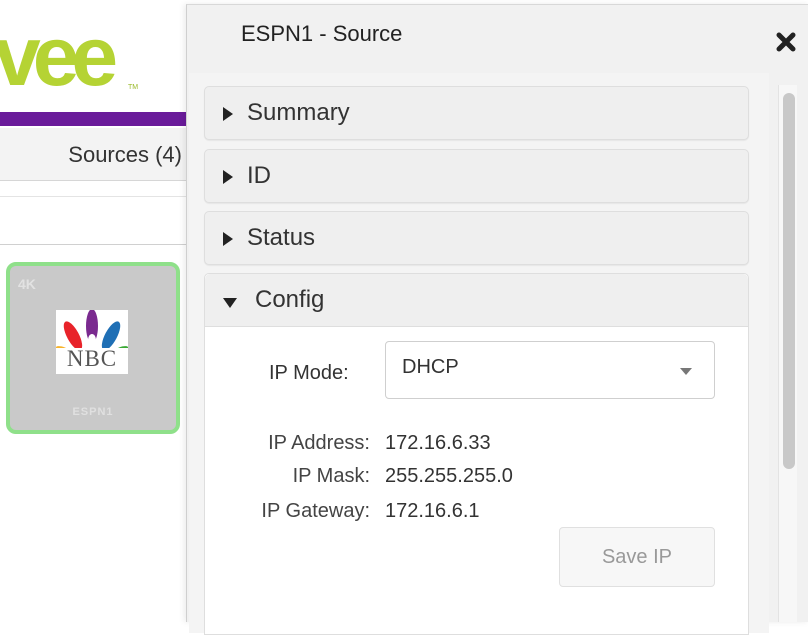 The height and width of the screenshot is (635, 808). What do you see at coordinates (686, 371) in the screenshot?
I see `chevron-down-icon` at bounding box center [686, 371].